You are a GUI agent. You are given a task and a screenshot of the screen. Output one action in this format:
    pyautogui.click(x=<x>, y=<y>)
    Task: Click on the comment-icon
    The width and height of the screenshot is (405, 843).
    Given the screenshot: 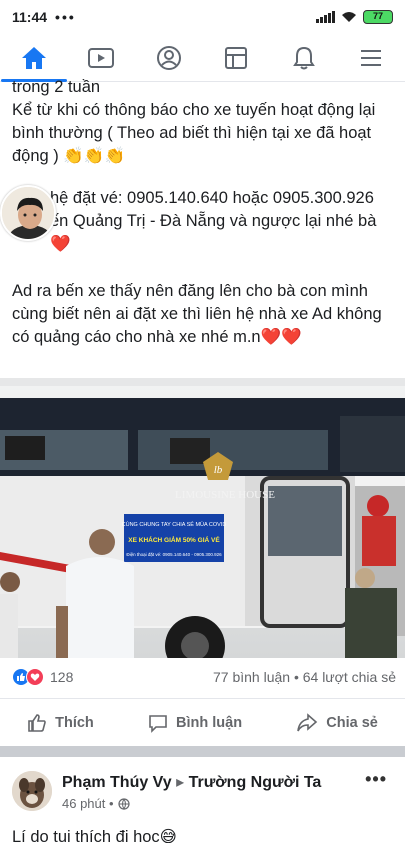 What is the action you would take?
    pyautogui.click(x=158, y=723)
    